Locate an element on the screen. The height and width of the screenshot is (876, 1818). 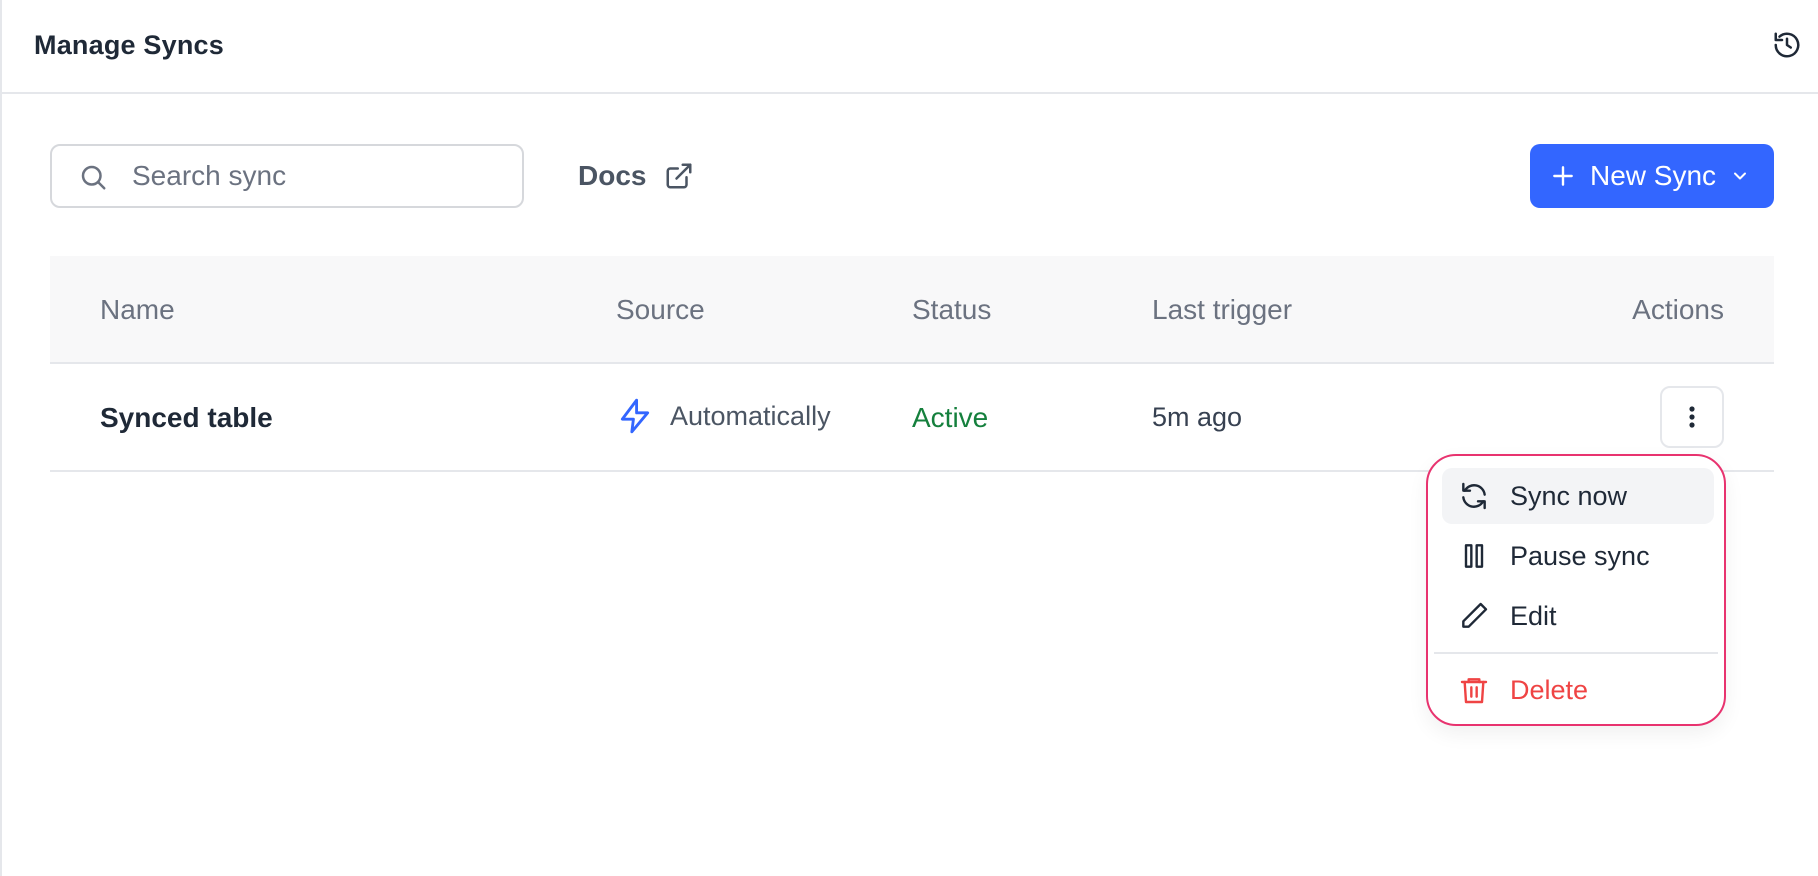
history-button is located at coordinates (1787, 45).